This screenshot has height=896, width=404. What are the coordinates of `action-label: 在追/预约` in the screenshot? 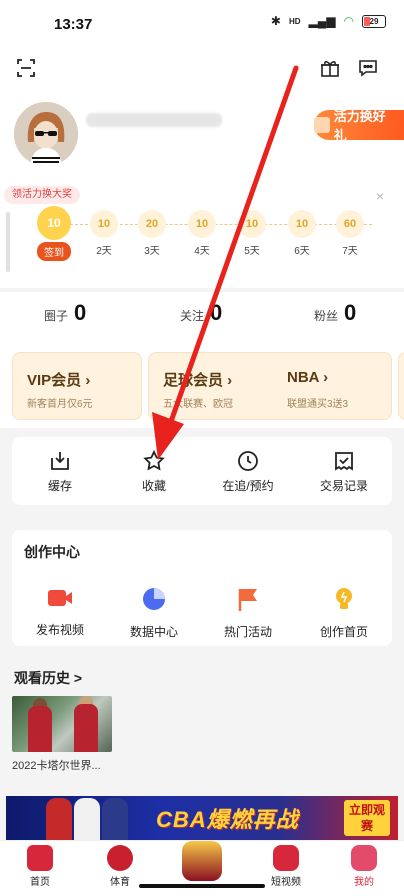 It's located at (248, 486).